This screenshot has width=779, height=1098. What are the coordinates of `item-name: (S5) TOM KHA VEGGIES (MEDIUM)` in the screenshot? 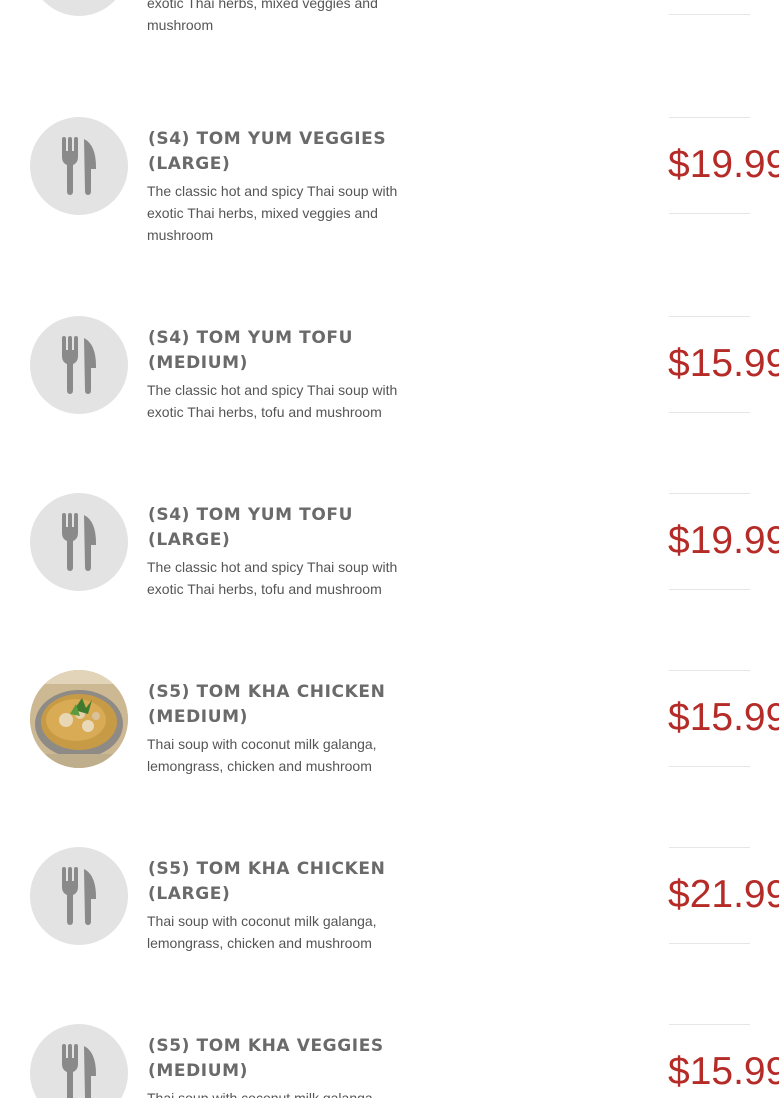 It's located at (278, 1059).